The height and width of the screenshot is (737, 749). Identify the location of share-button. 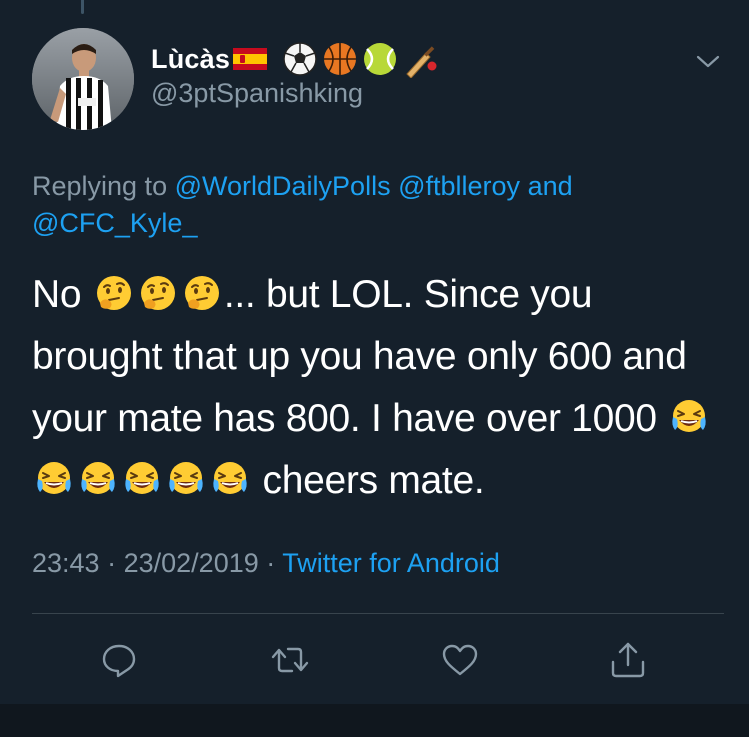
(628, 660).